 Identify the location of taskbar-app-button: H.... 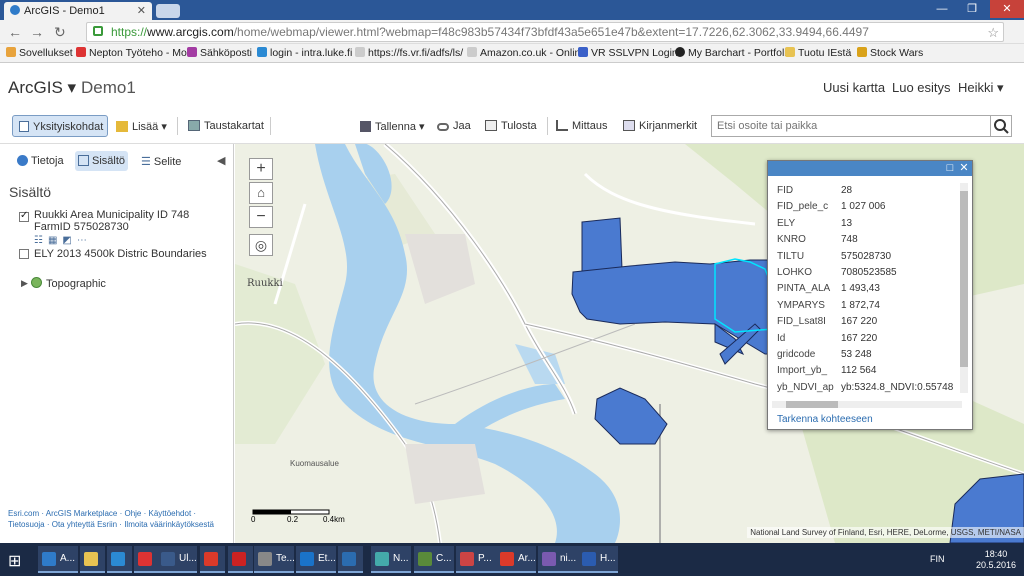
(598, 559).